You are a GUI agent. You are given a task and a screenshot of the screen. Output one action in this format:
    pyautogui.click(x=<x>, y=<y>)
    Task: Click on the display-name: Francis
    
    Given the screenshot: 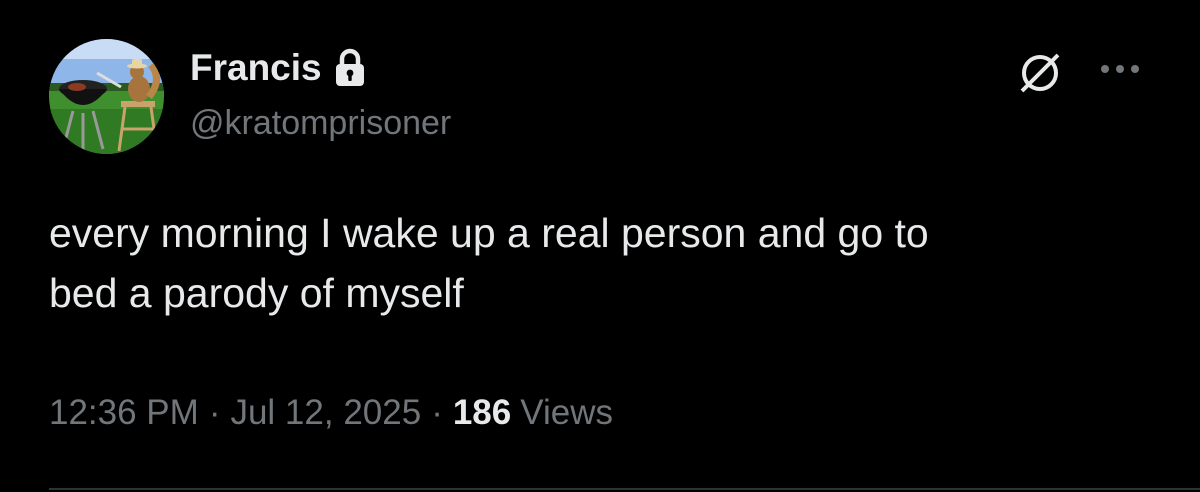 What is the action you would take?
    pyautogui.click(x=256, y=68)
    